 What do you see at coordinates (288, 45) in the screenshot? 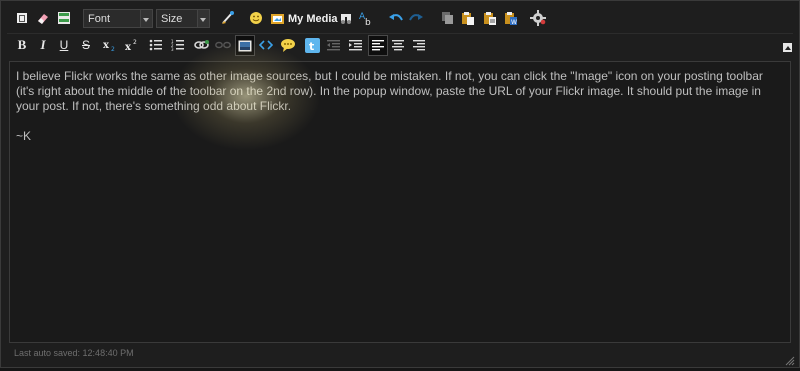
I see `quote-icon` at bounding box center [288, 45].